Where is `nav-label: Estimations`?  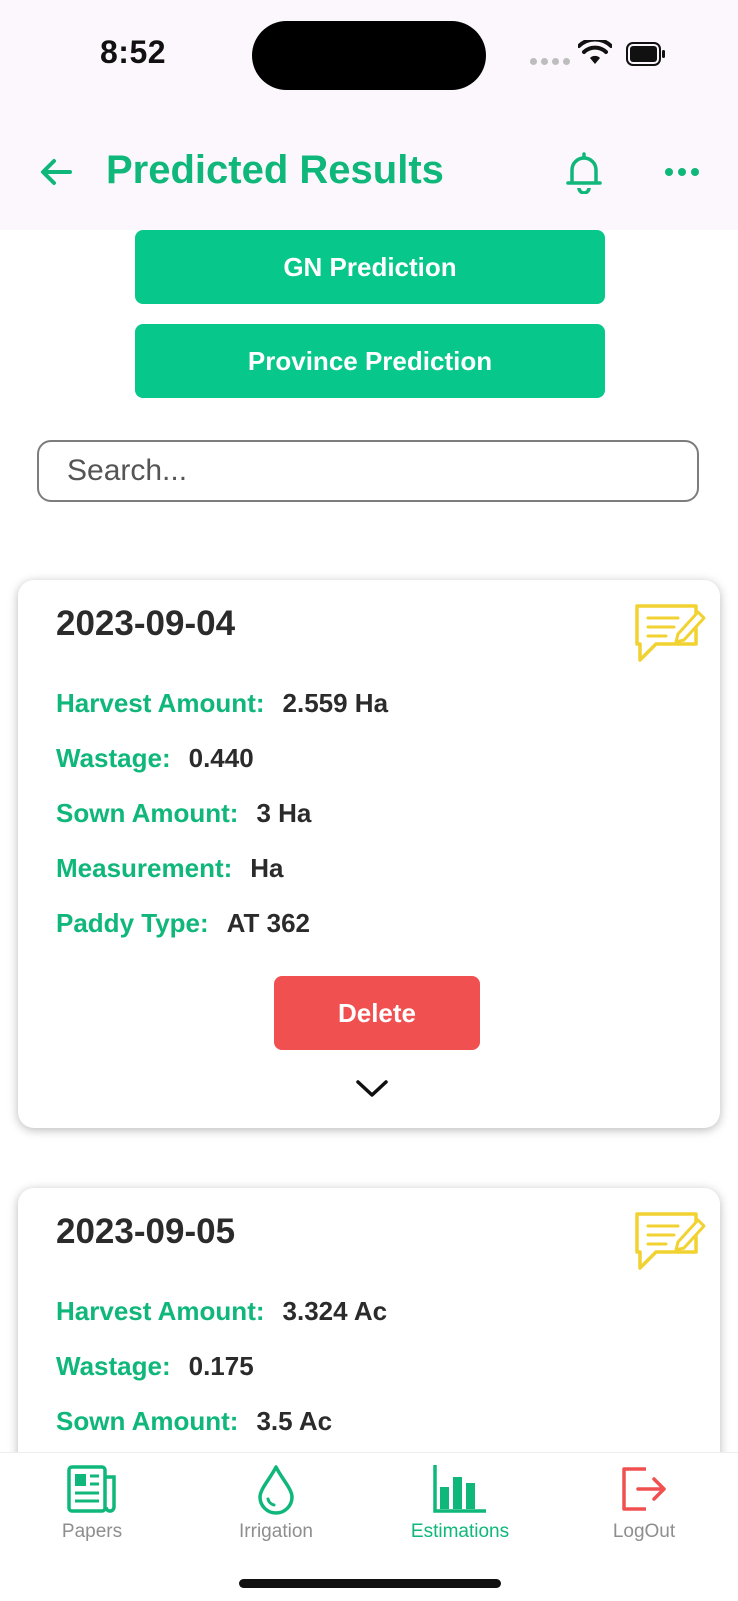 nav-label: Estimations is located at coordinates (460, 1531).